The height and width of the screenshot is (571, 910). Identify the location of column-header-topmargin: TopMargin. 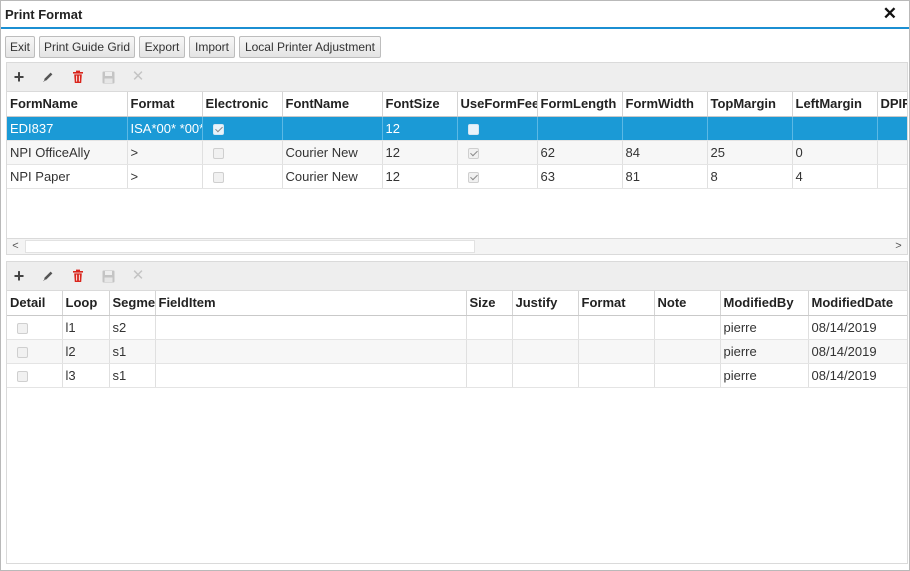
(750, 104).